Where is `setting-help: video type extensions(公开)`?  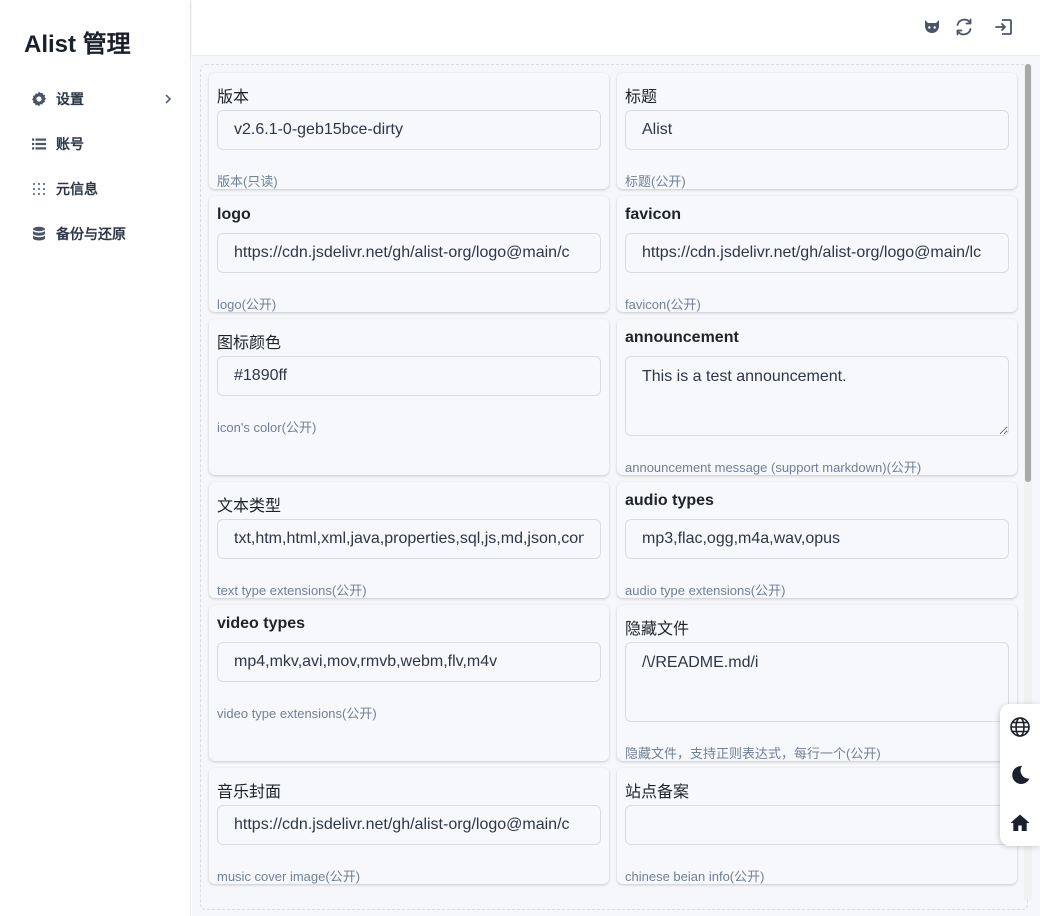 setting-help: video type extensions(公开) is located at coordinates (297, 713).